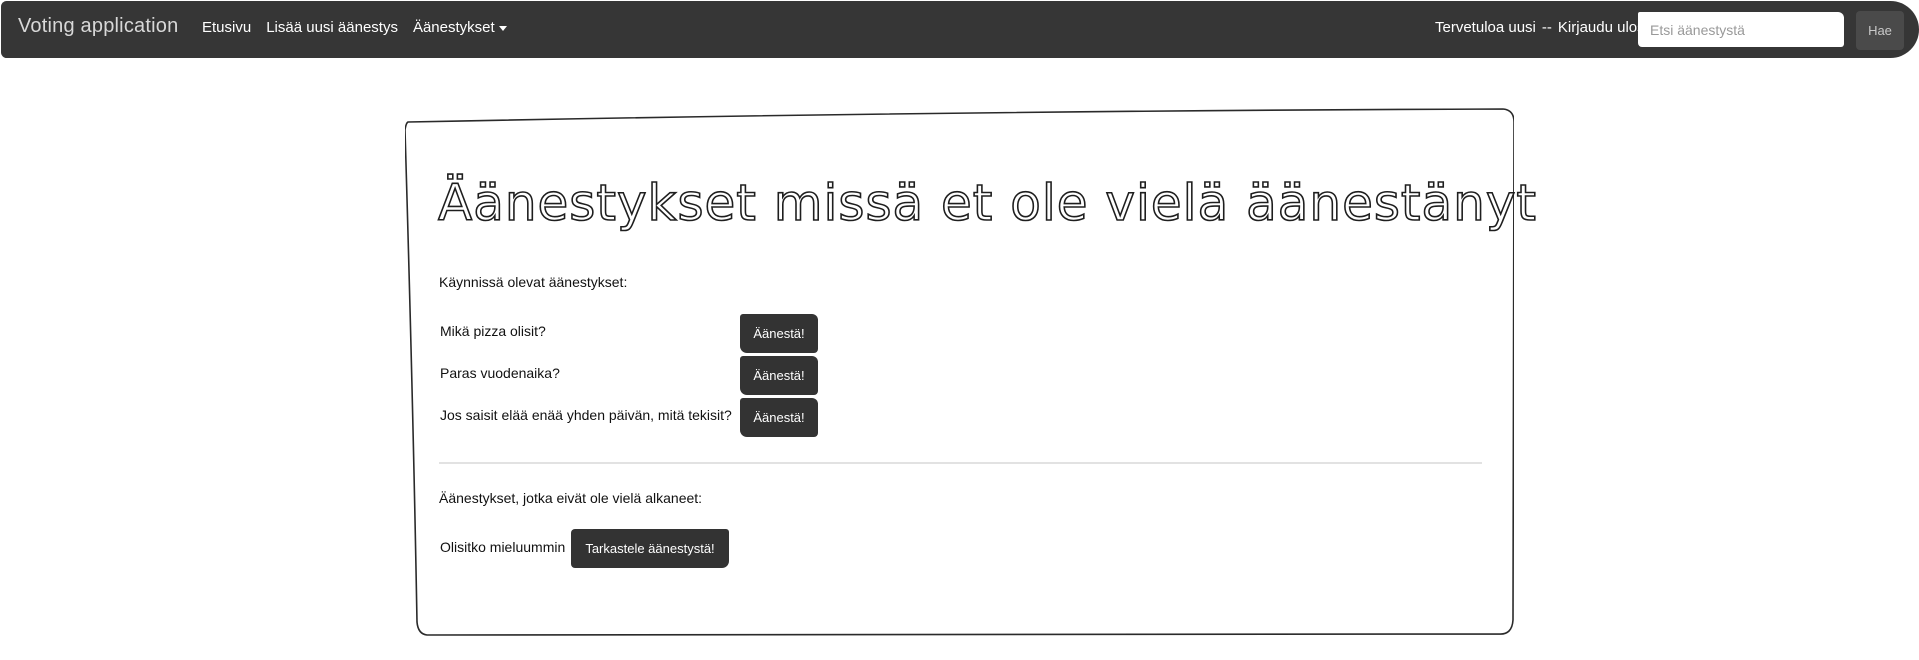 The image size is (1919, 660). What do you see at coordinates (1540, 27) in the screenshot?
I see `user-area: Tervetuloa uusi -- Kirjaudu ulos` at bounding box center [1540, 27].